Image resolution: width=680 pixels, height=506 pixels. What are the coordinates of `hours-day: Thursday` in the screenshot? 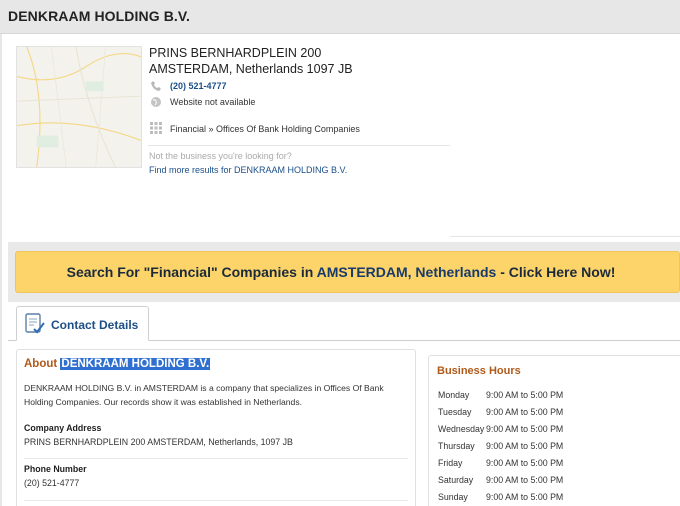 It's located at (456, 446).